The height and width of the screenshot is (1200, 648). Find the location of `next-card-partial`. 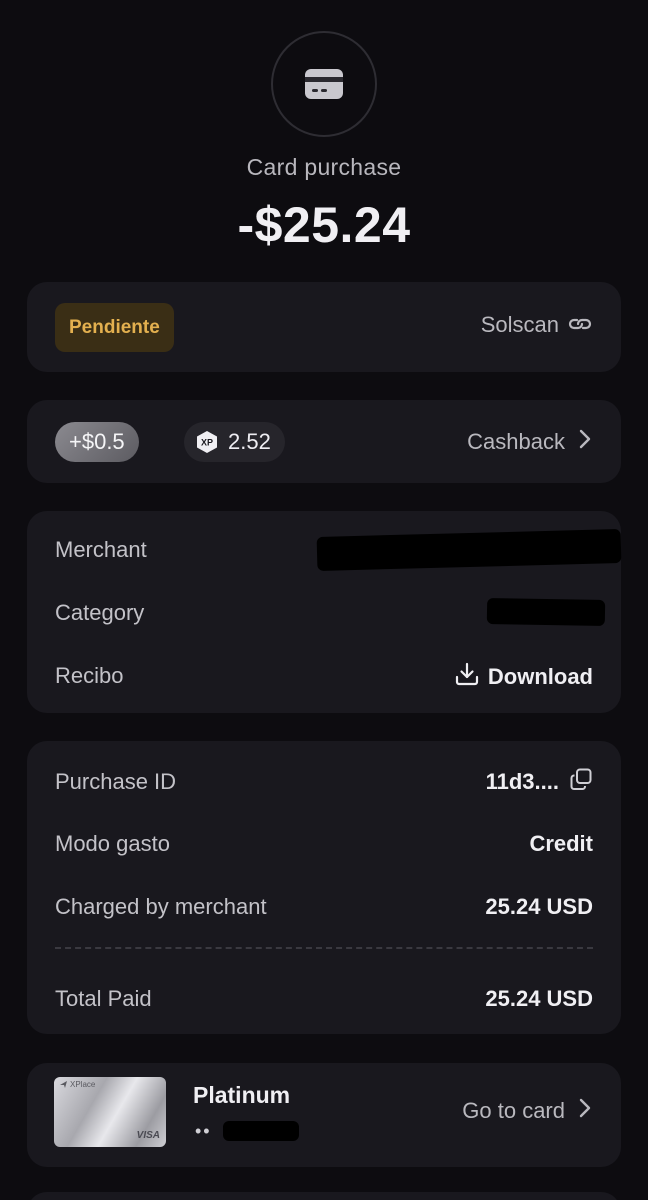

next-card-partial is located at coordinates (324, 1196).